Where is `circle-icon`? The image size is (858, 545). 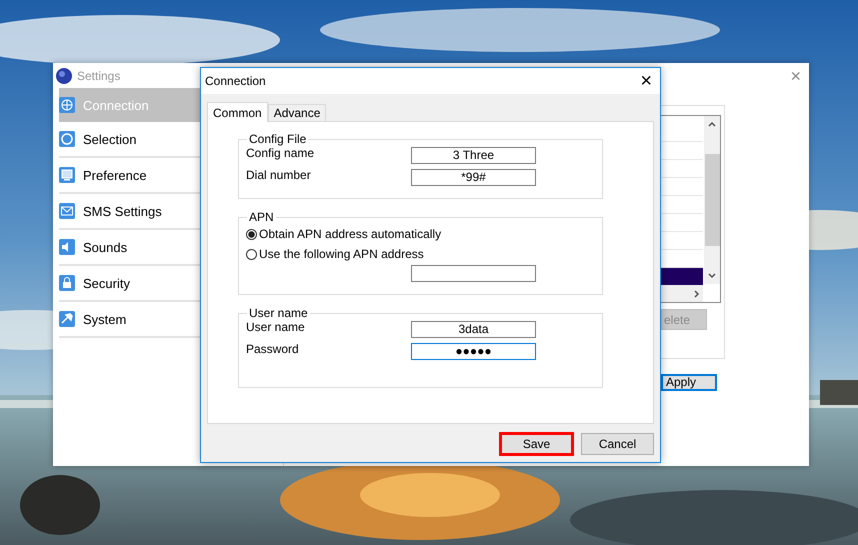
circle-icon is located at coordinates (67, 139).